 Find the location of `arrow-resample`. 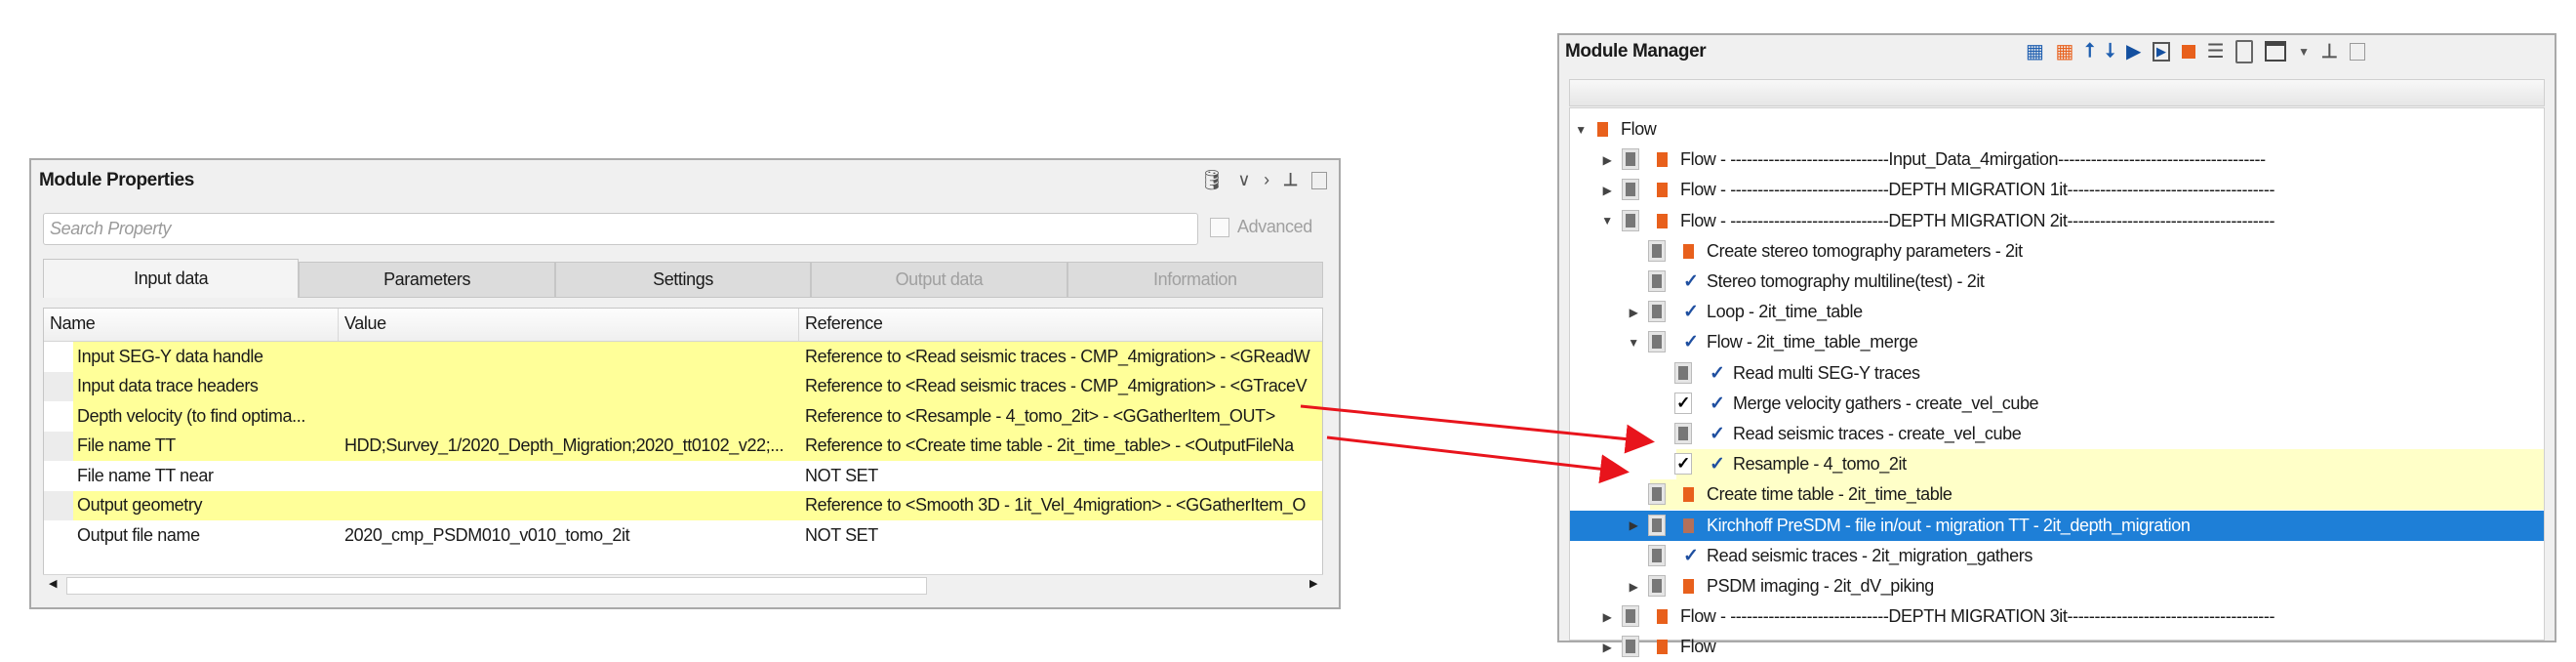

arrow-resample is located at coordinates (1477, 429).